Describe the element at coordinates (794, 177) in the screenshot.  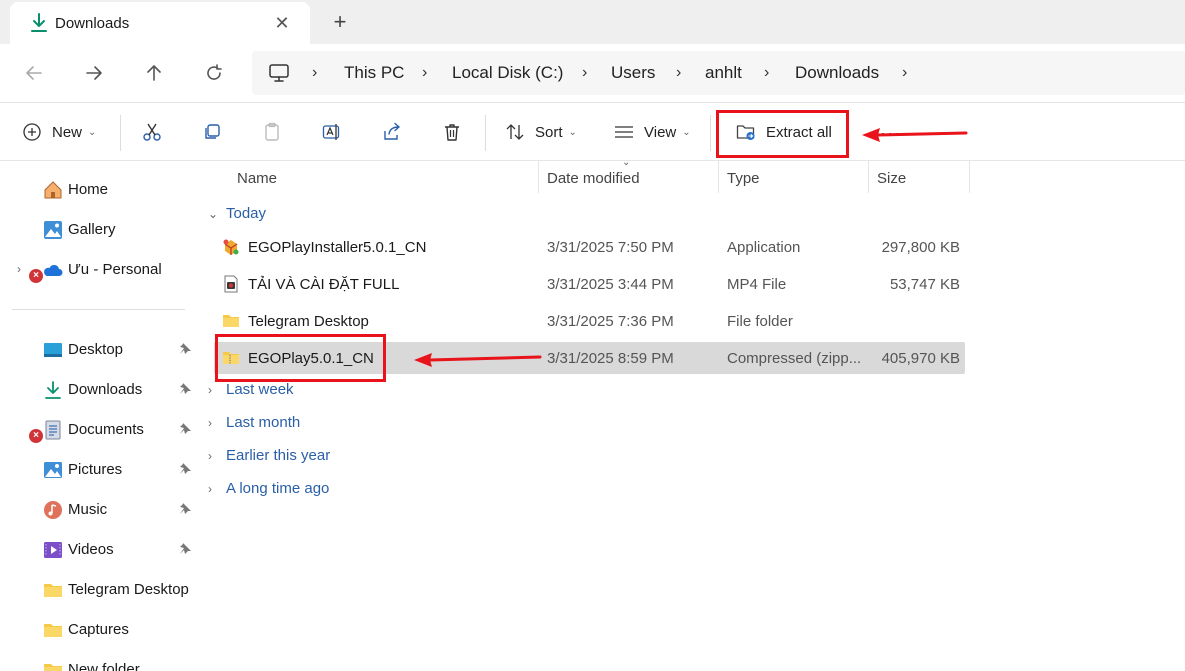
I see `column-header-type: Type` at that location.